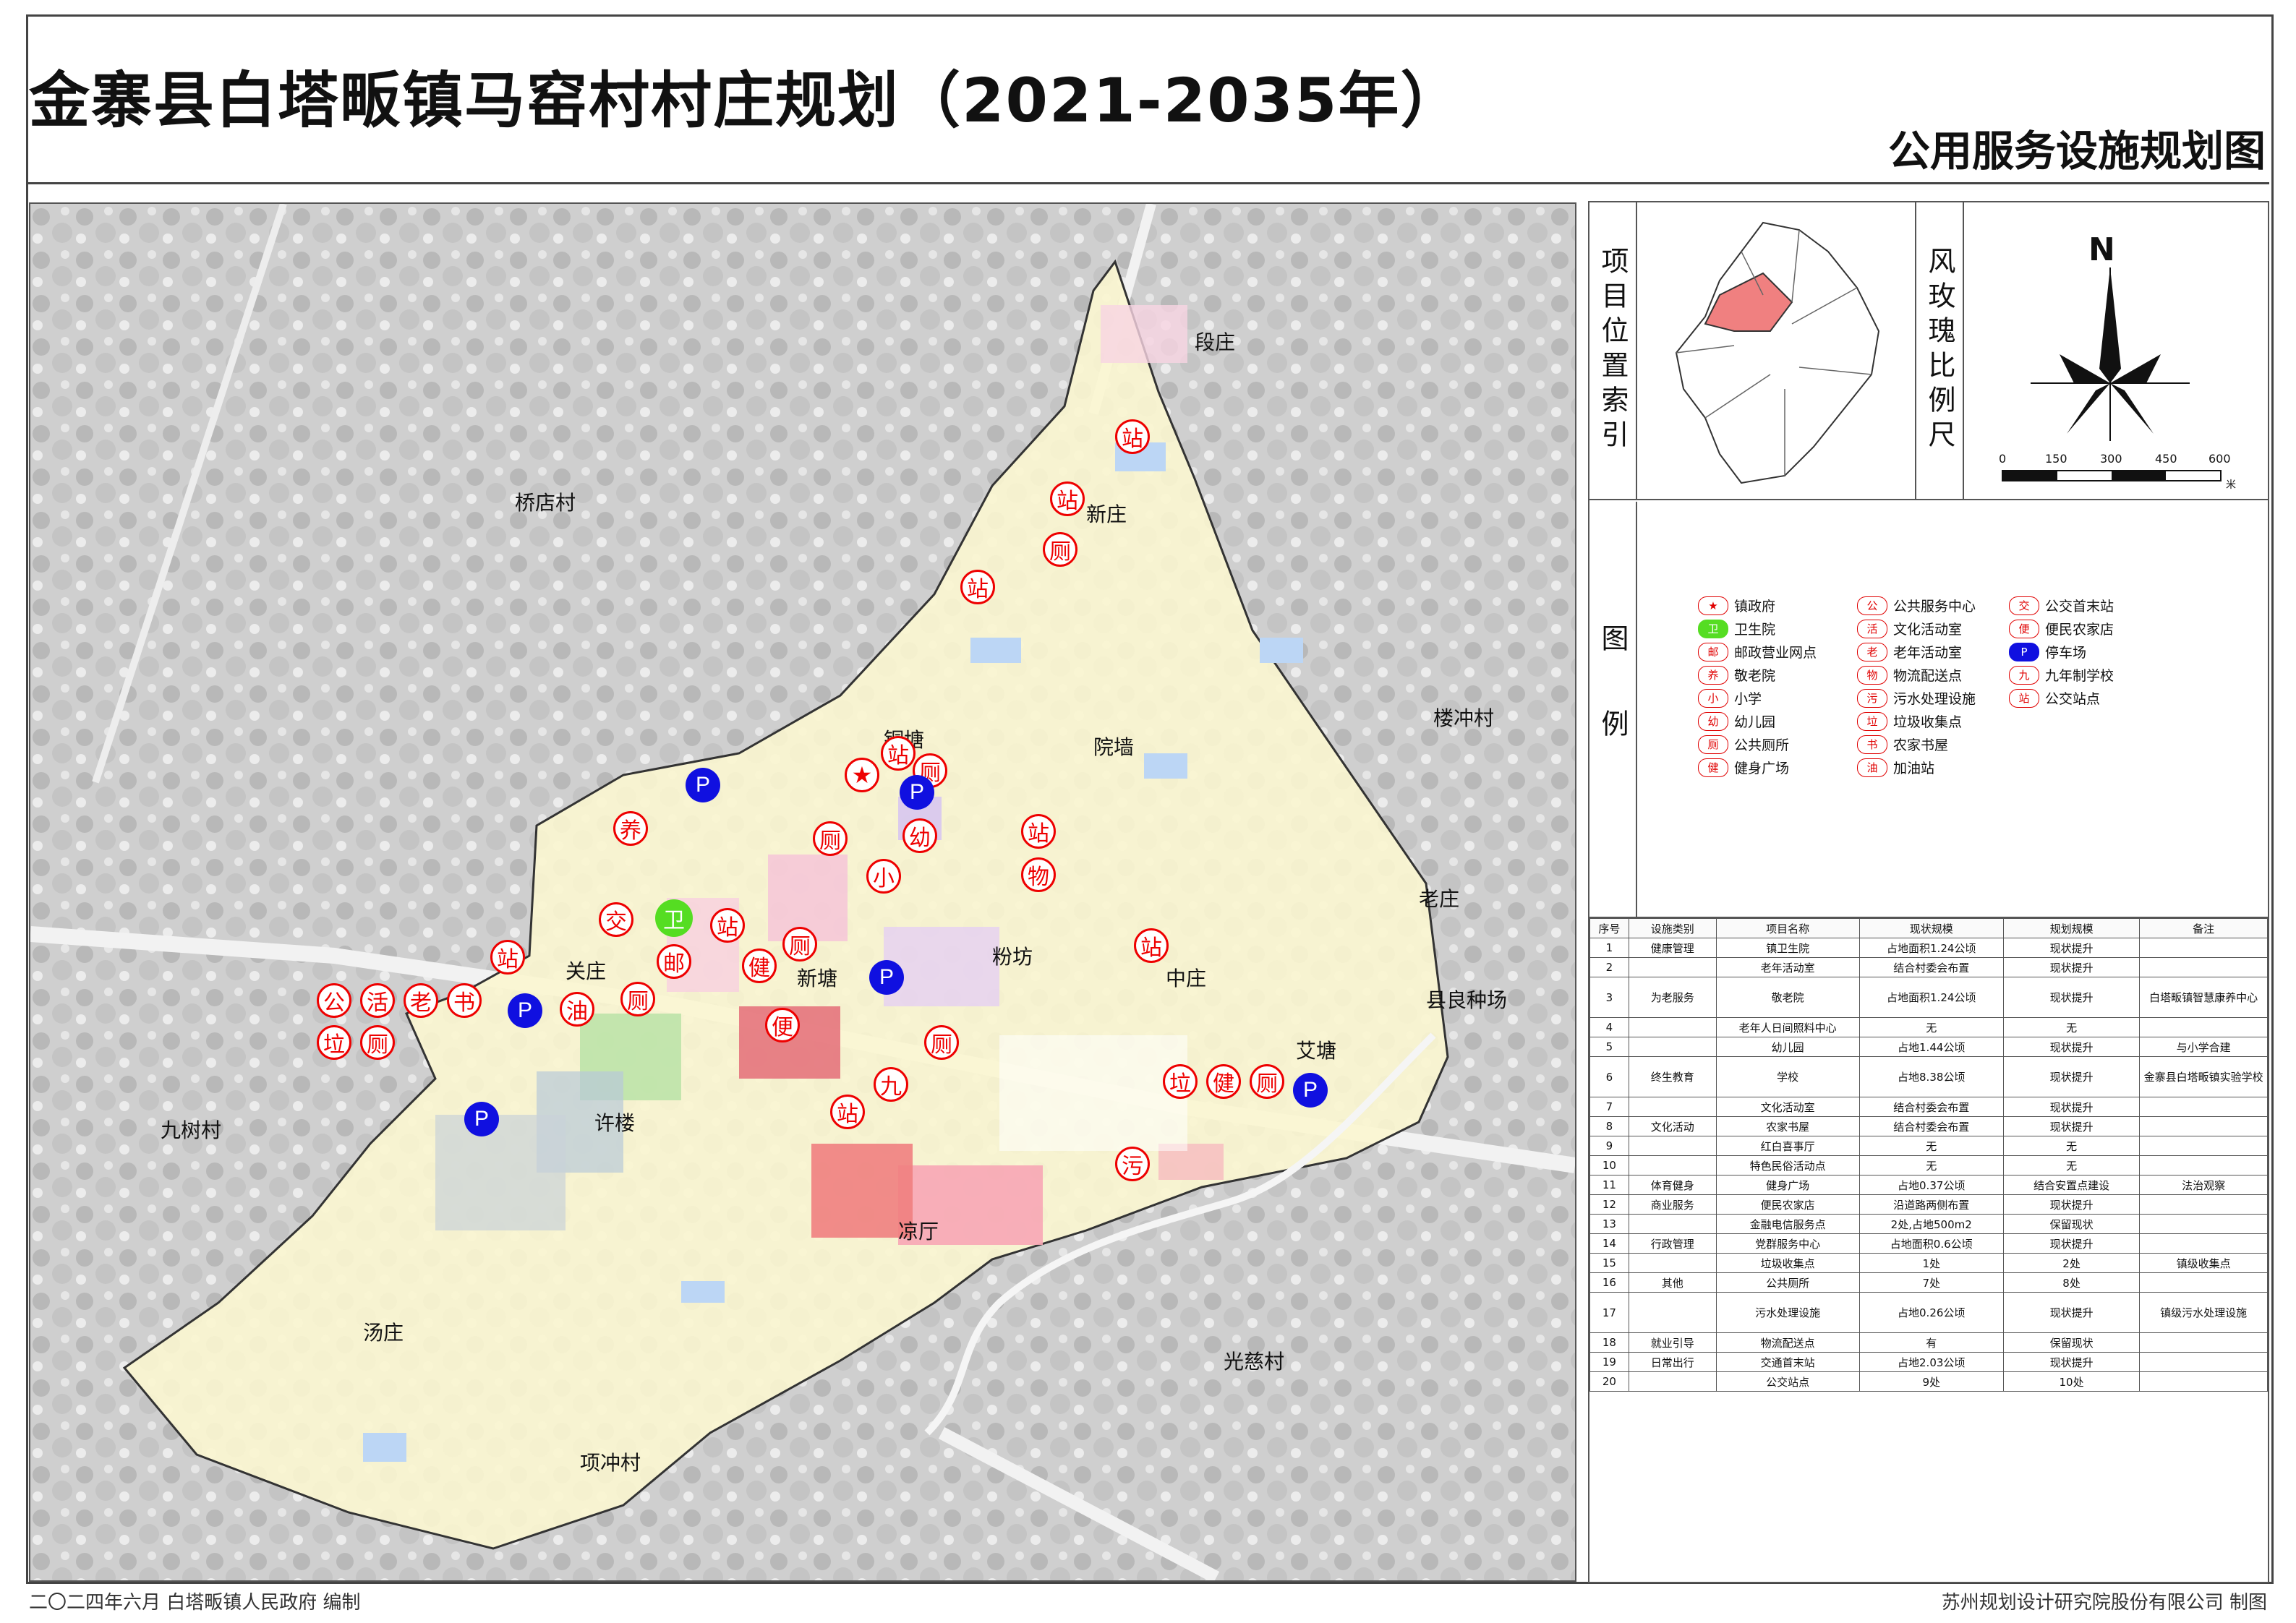  I want to click on legend-label-text: 小学, so click(1748, 699).